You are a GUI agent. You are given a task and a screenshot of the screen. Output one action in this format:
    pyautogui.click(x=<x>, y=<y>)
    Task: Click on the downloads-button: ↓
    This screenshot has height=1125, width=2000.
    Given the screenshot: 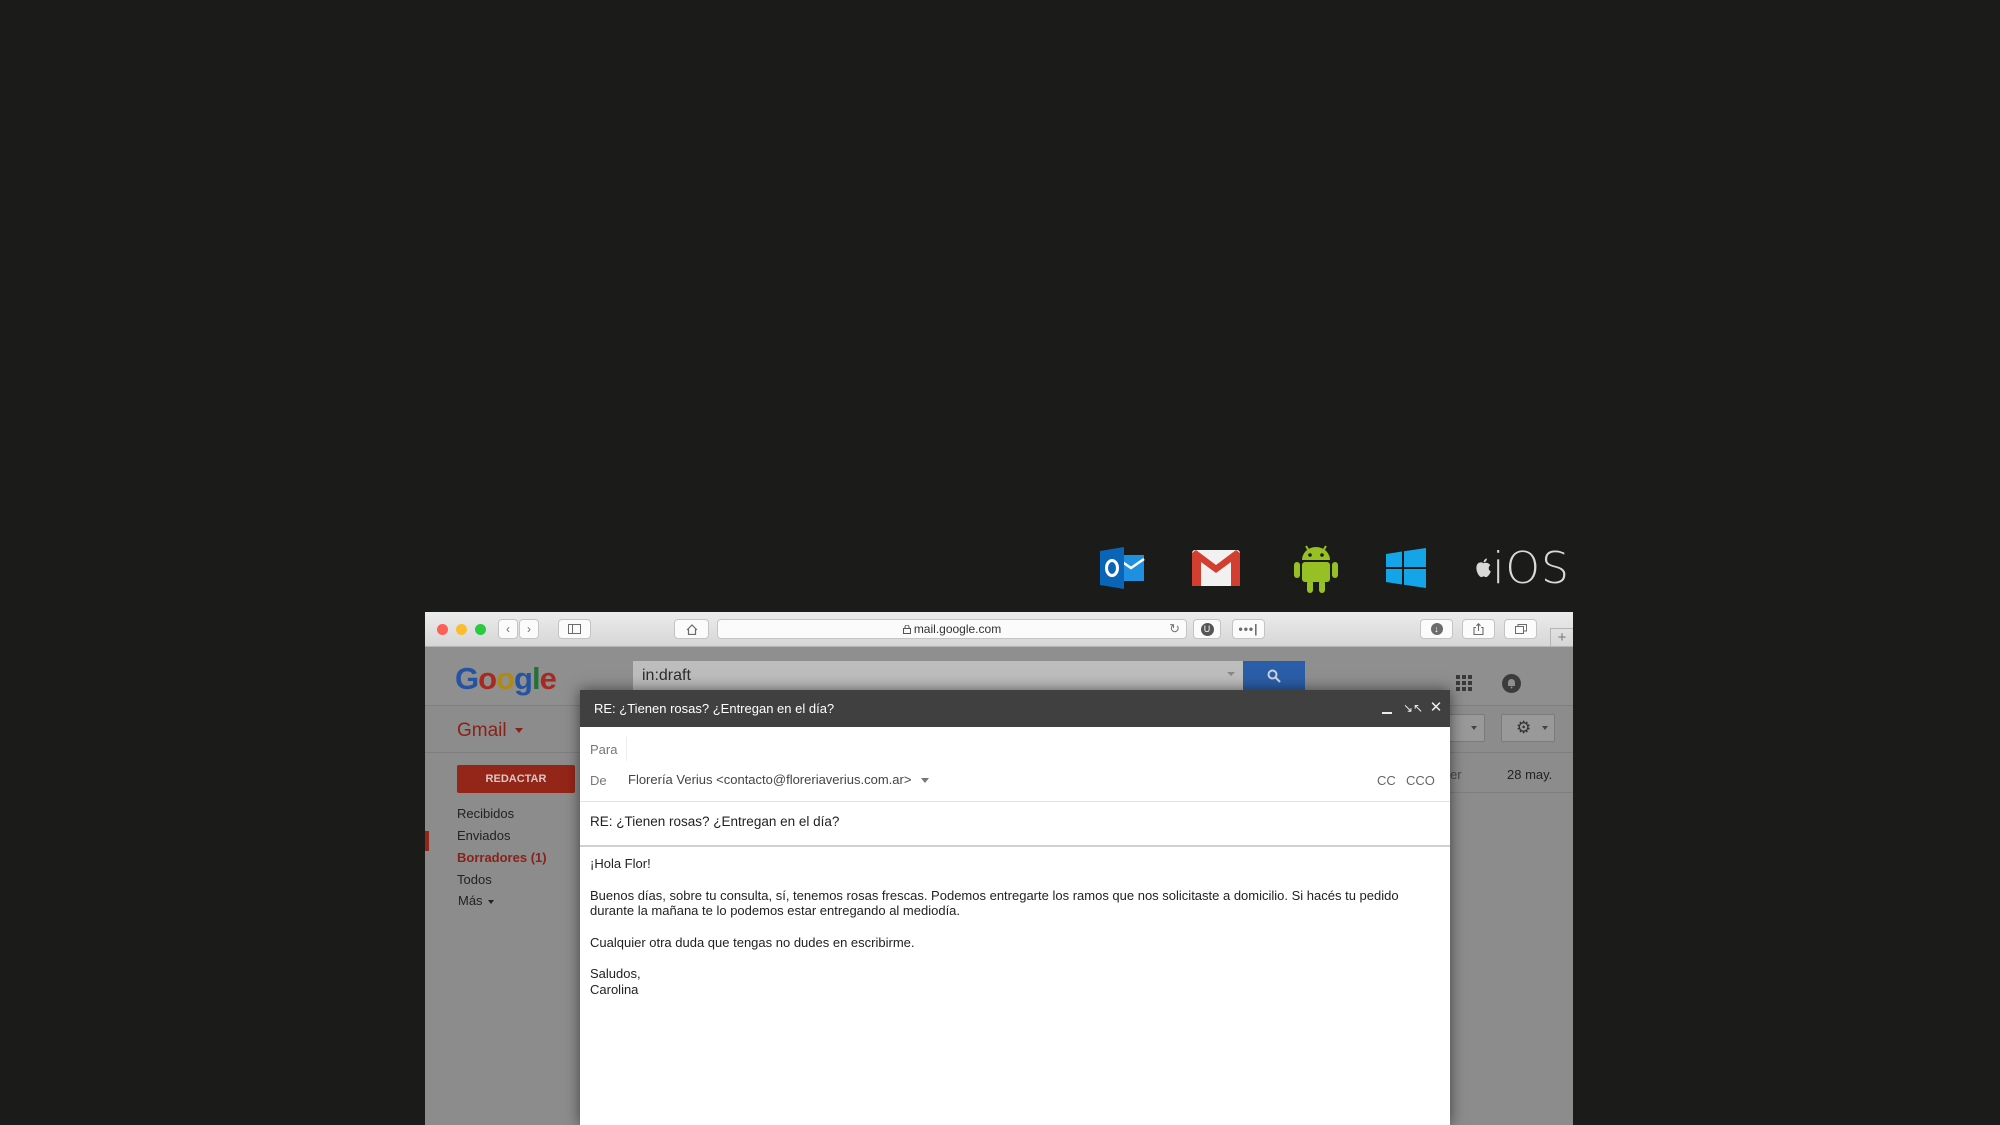 What is the action you would take?
    pyautogui.click(x=1436, y=629)
    